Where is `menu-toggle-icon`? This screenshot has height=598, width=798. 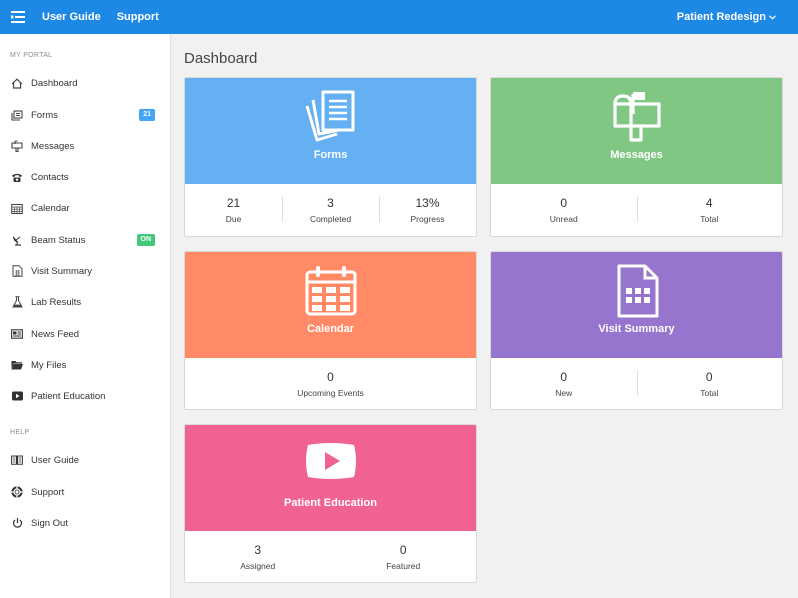
menu-toggle-icon is located at coordinates (18, 17).